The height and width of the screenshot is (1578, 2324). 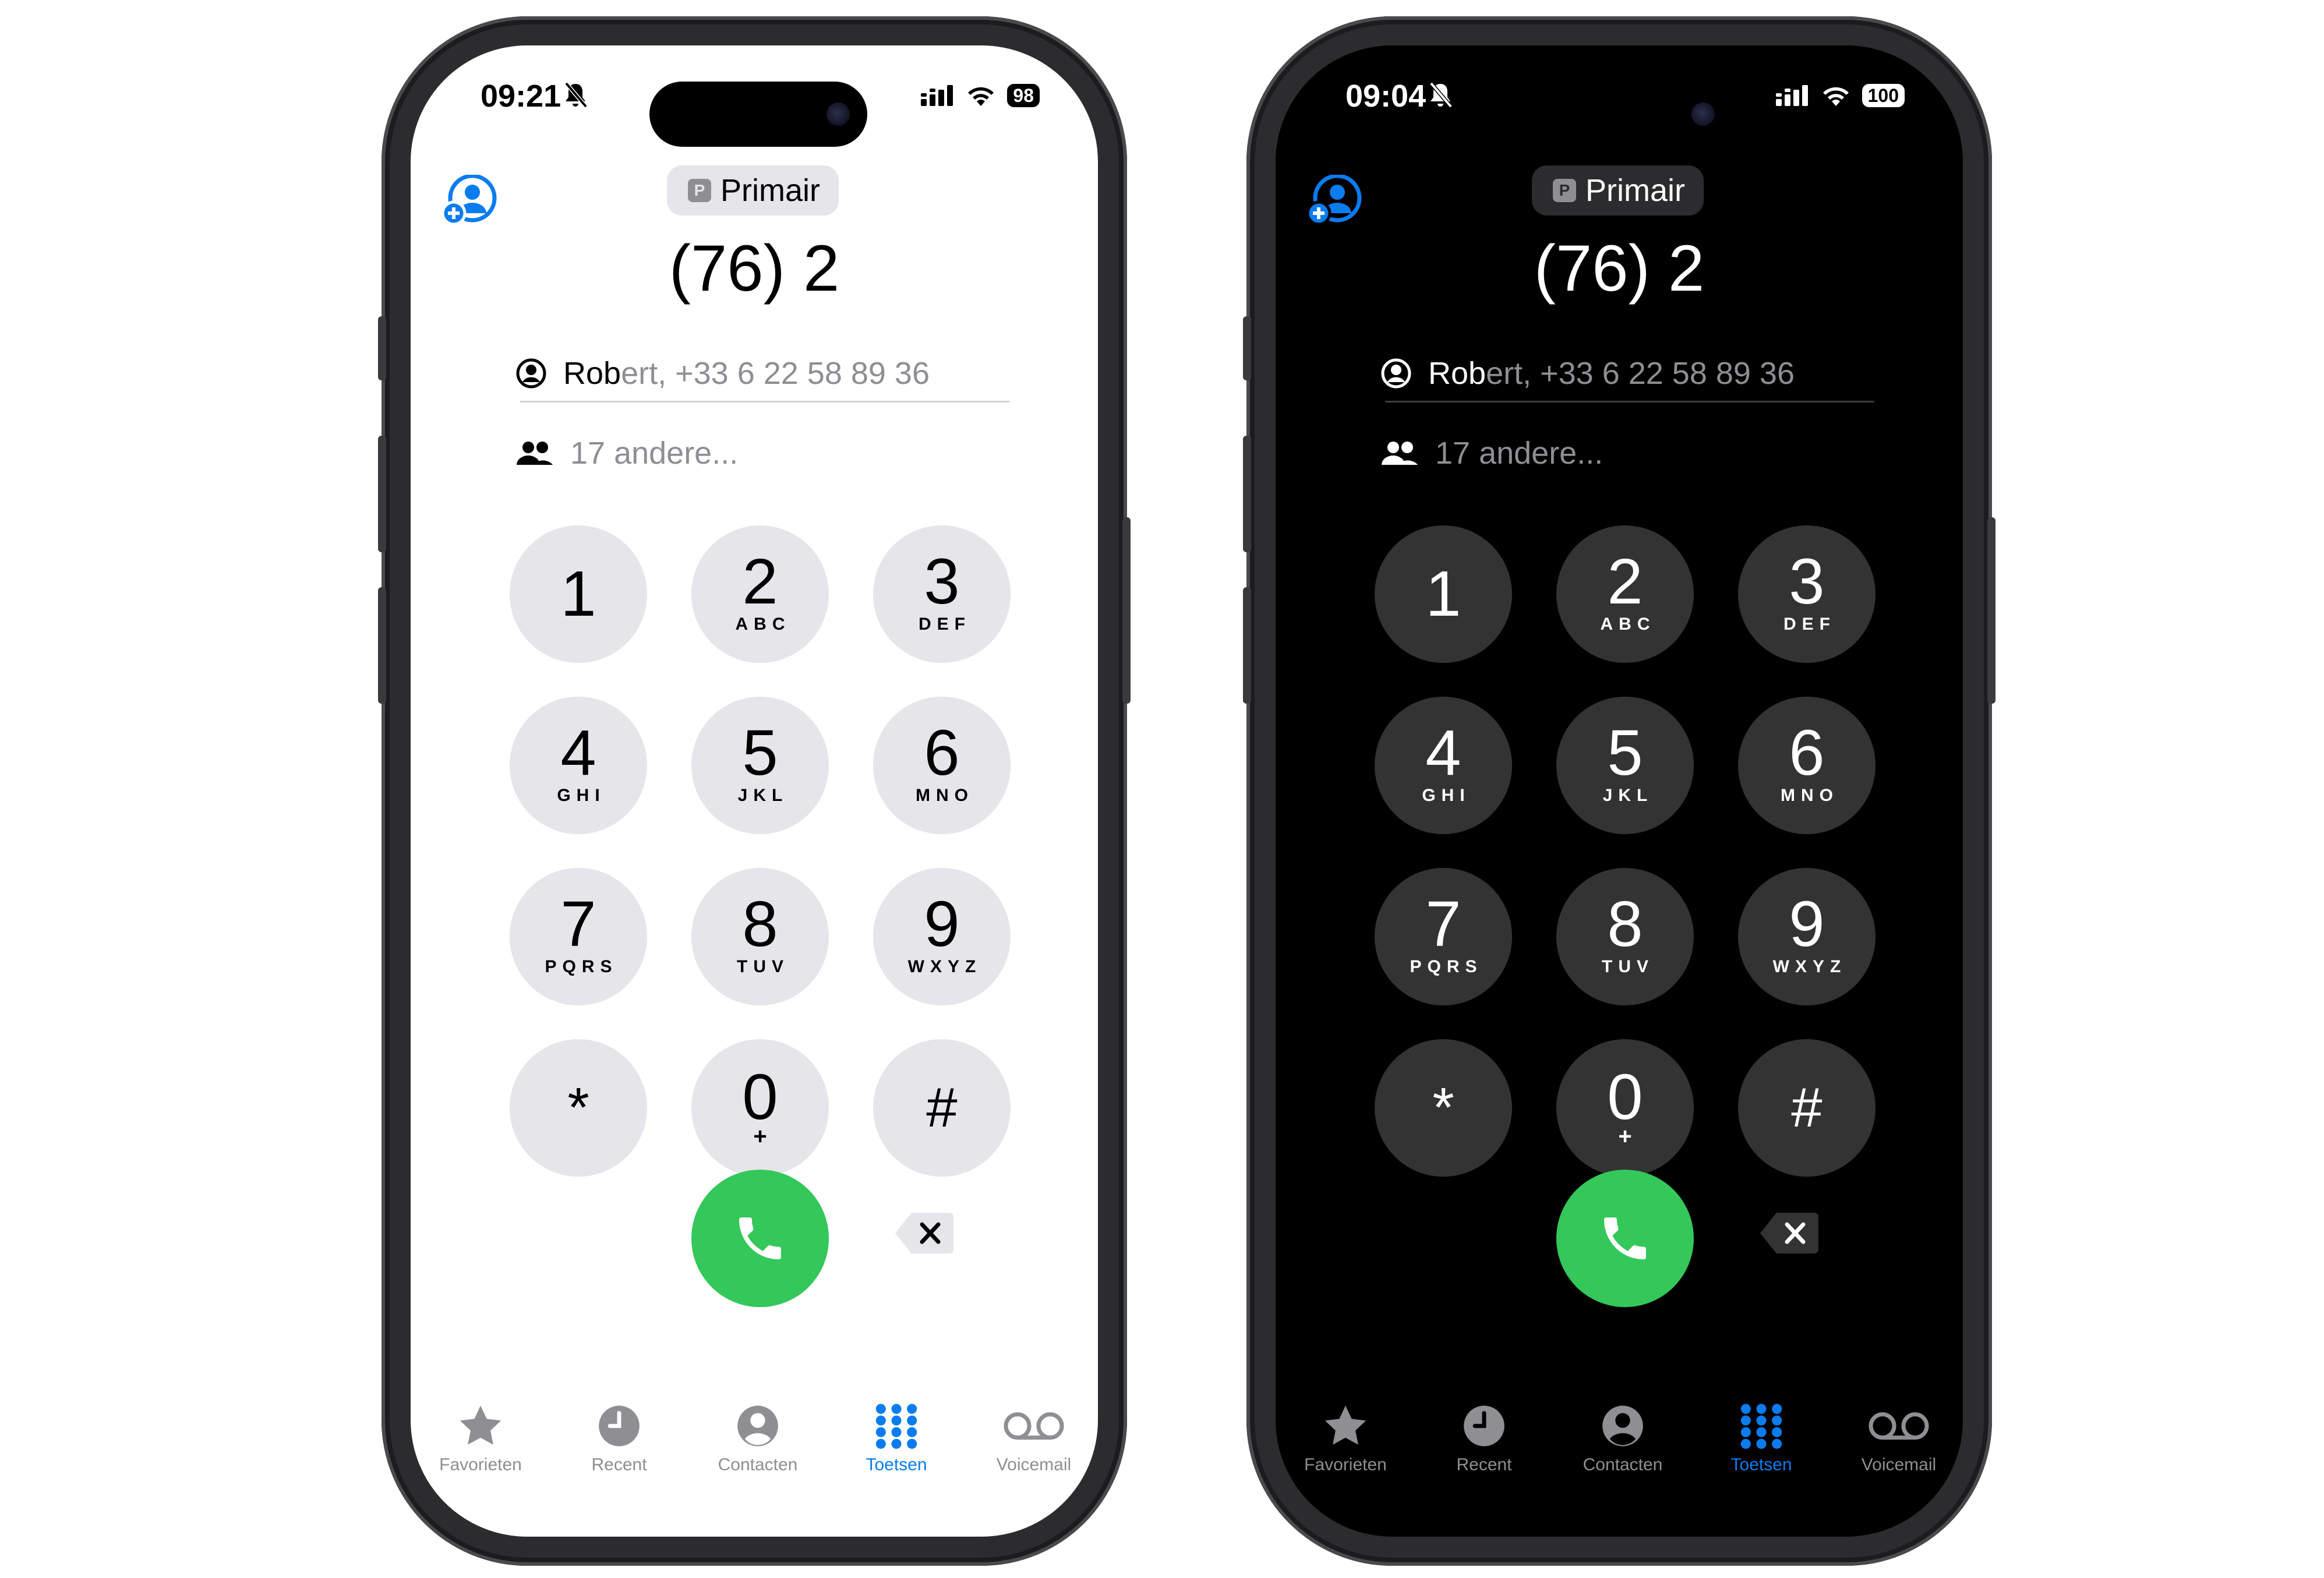 What do you see at coordinates (1457, 373) in the screenshot?
I see `suggestion-match: Rob` at bounding box center [1457, 373].